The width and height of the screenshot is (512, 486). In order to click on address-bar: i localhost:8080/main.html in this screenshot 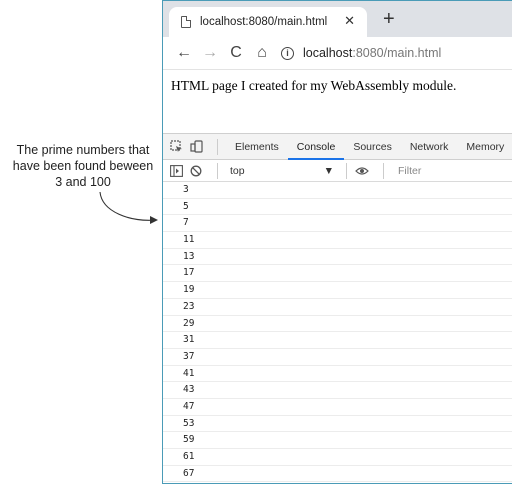, I will do `click(361, 53)`.